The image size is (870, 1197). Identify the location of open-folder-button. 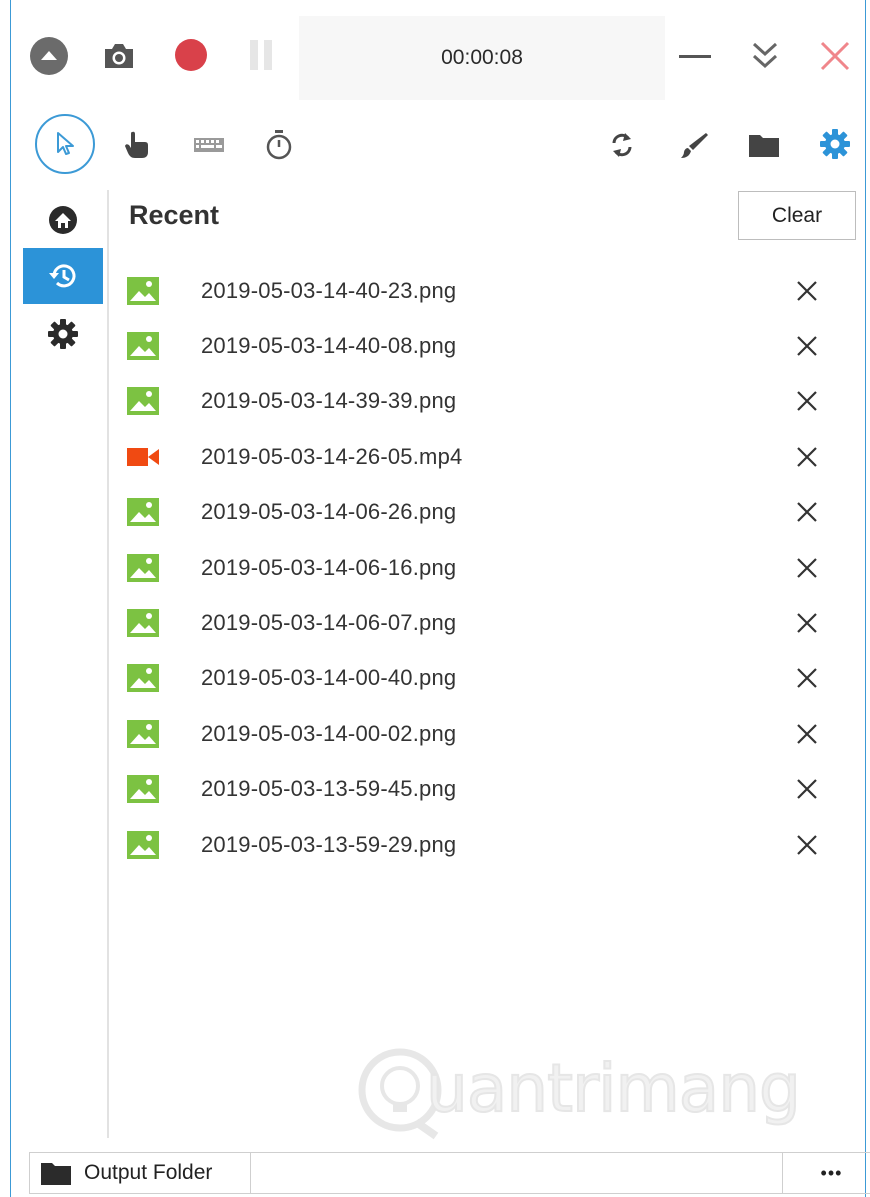
(764, 145).